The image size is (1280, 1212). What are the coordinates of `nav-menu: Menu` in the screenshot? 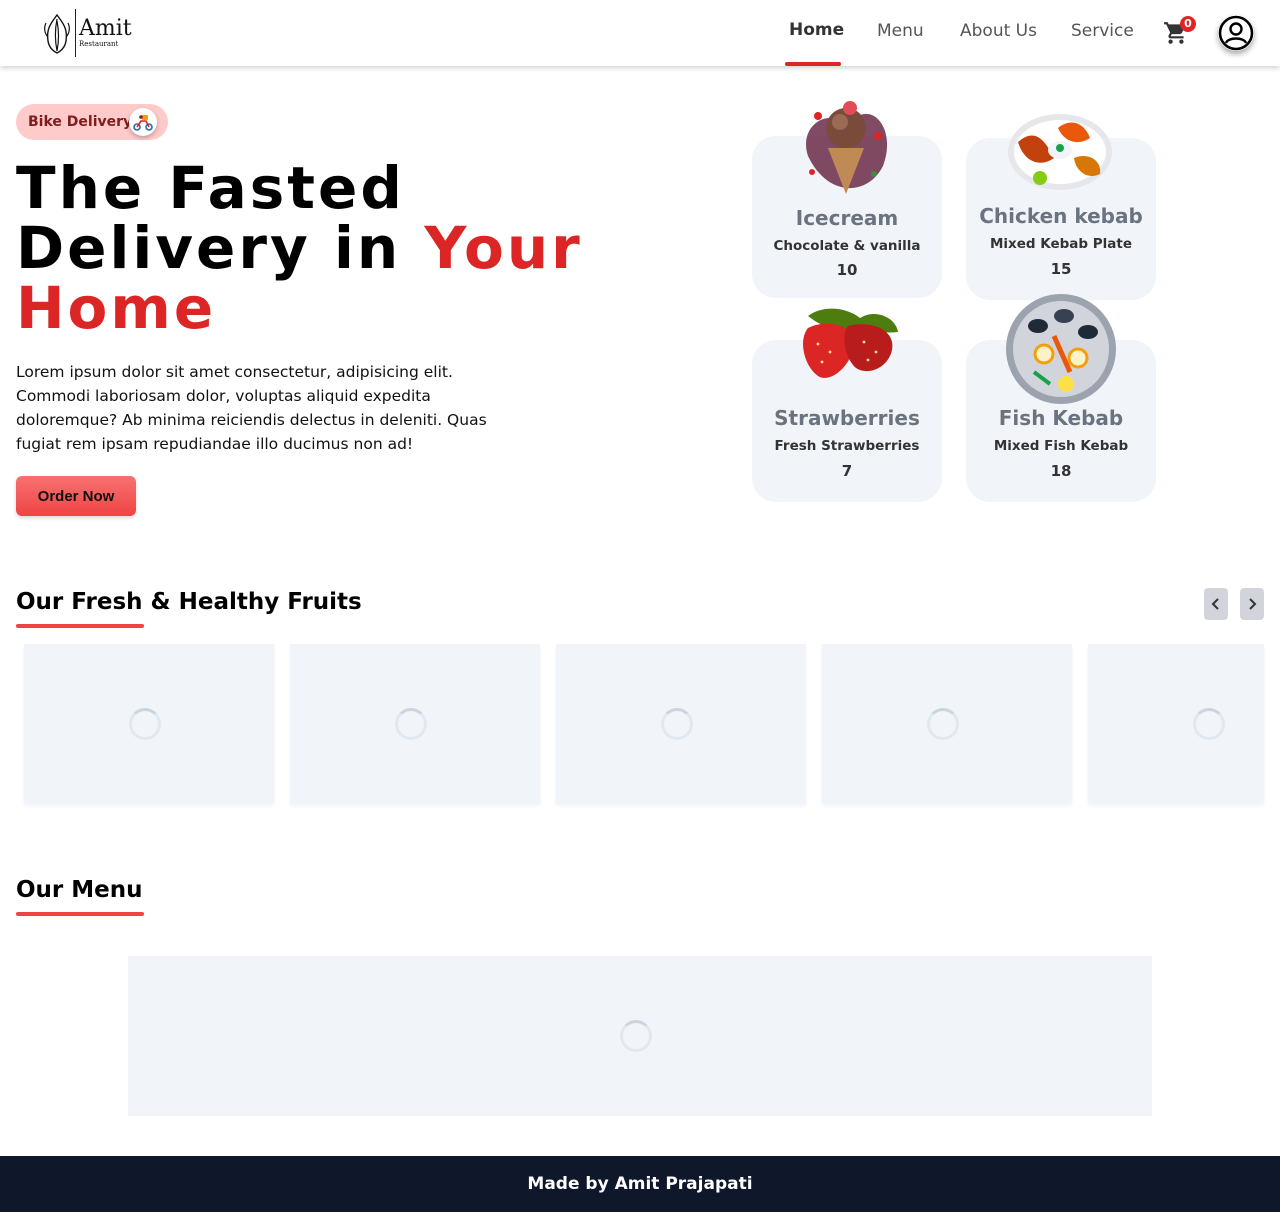 It's located at (900, 31).